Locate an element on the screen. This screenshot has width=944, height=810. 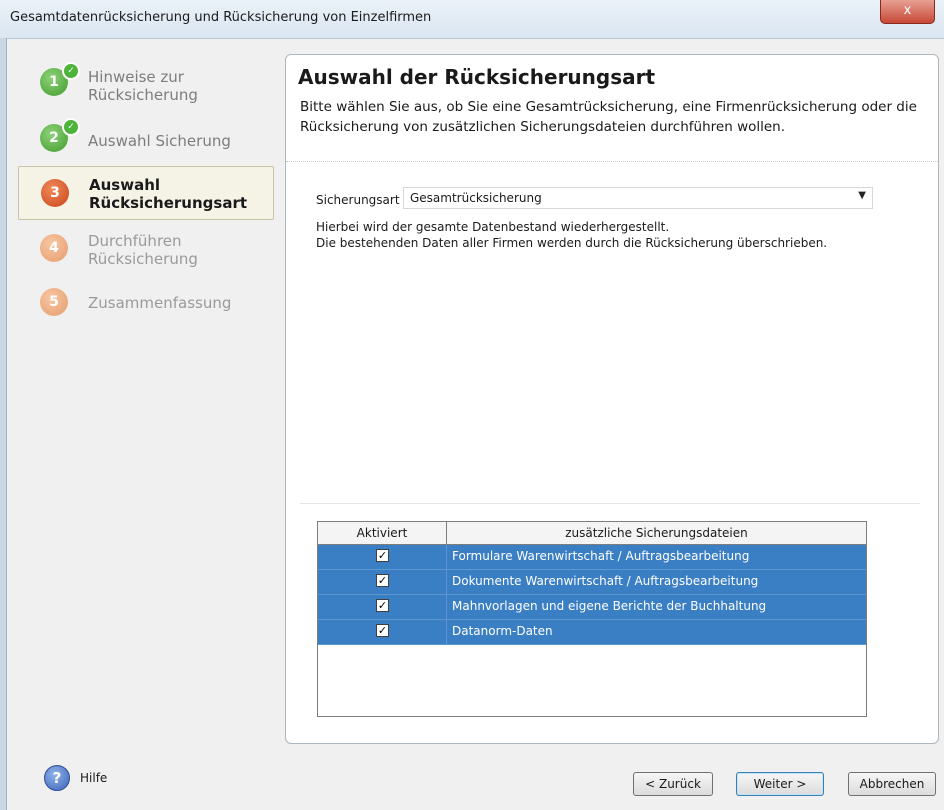
help-link: Hilfe is located at coordinates (93, 778).